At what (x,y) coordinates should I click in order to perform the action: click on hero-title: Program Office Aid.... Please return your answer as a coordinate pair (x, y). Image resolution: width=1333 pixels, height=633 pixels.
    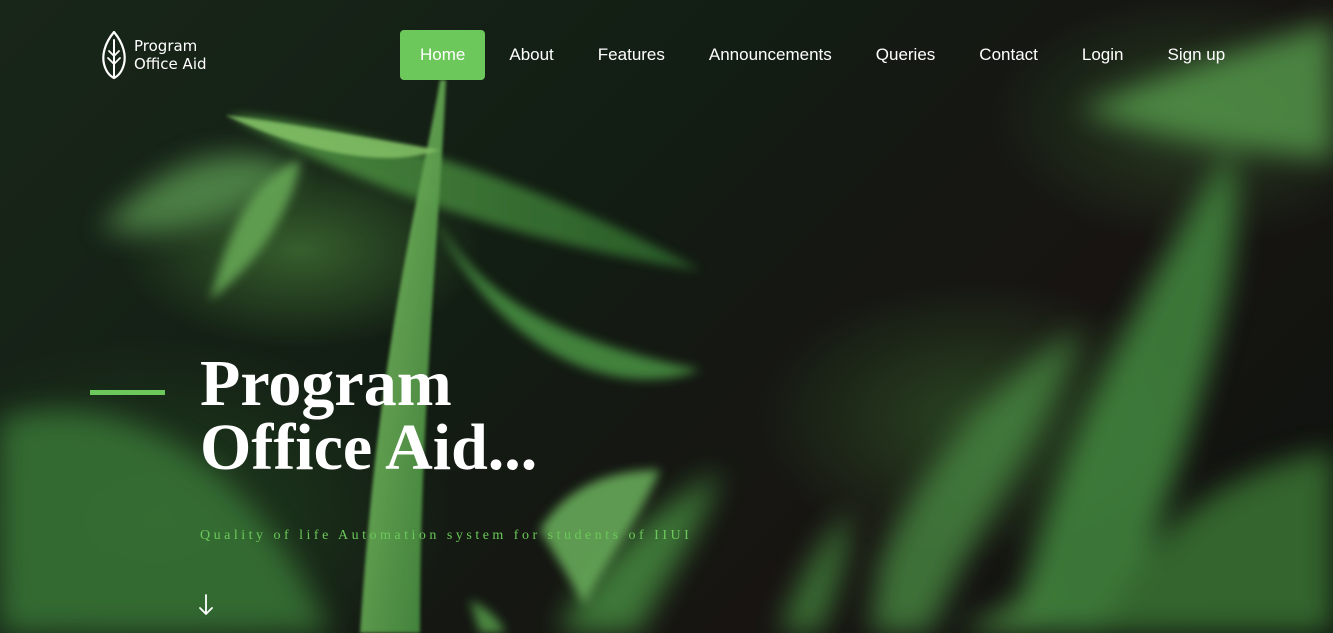
    Looking at the image, I should click on (369, 415).